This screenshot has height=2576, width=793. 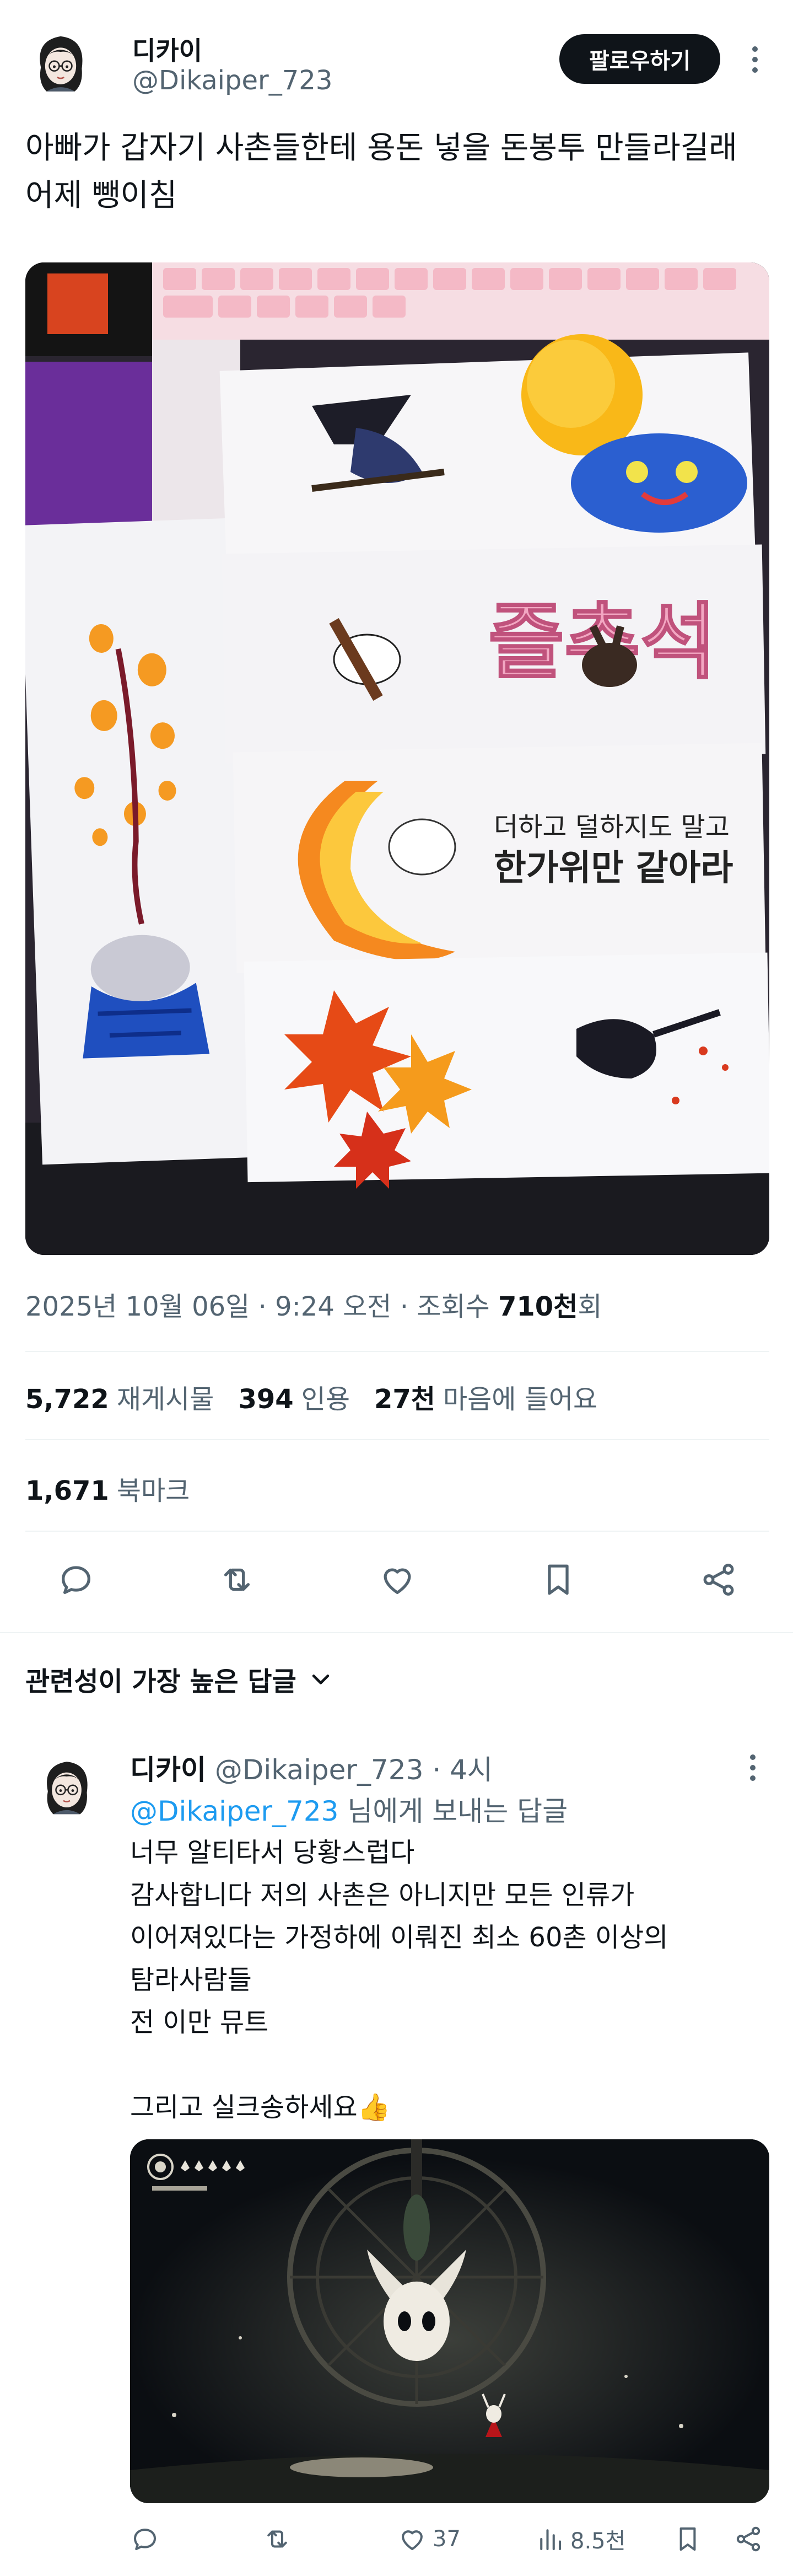 I want to click on retweet-label: 재게시물, so click(x=165, y=1400).